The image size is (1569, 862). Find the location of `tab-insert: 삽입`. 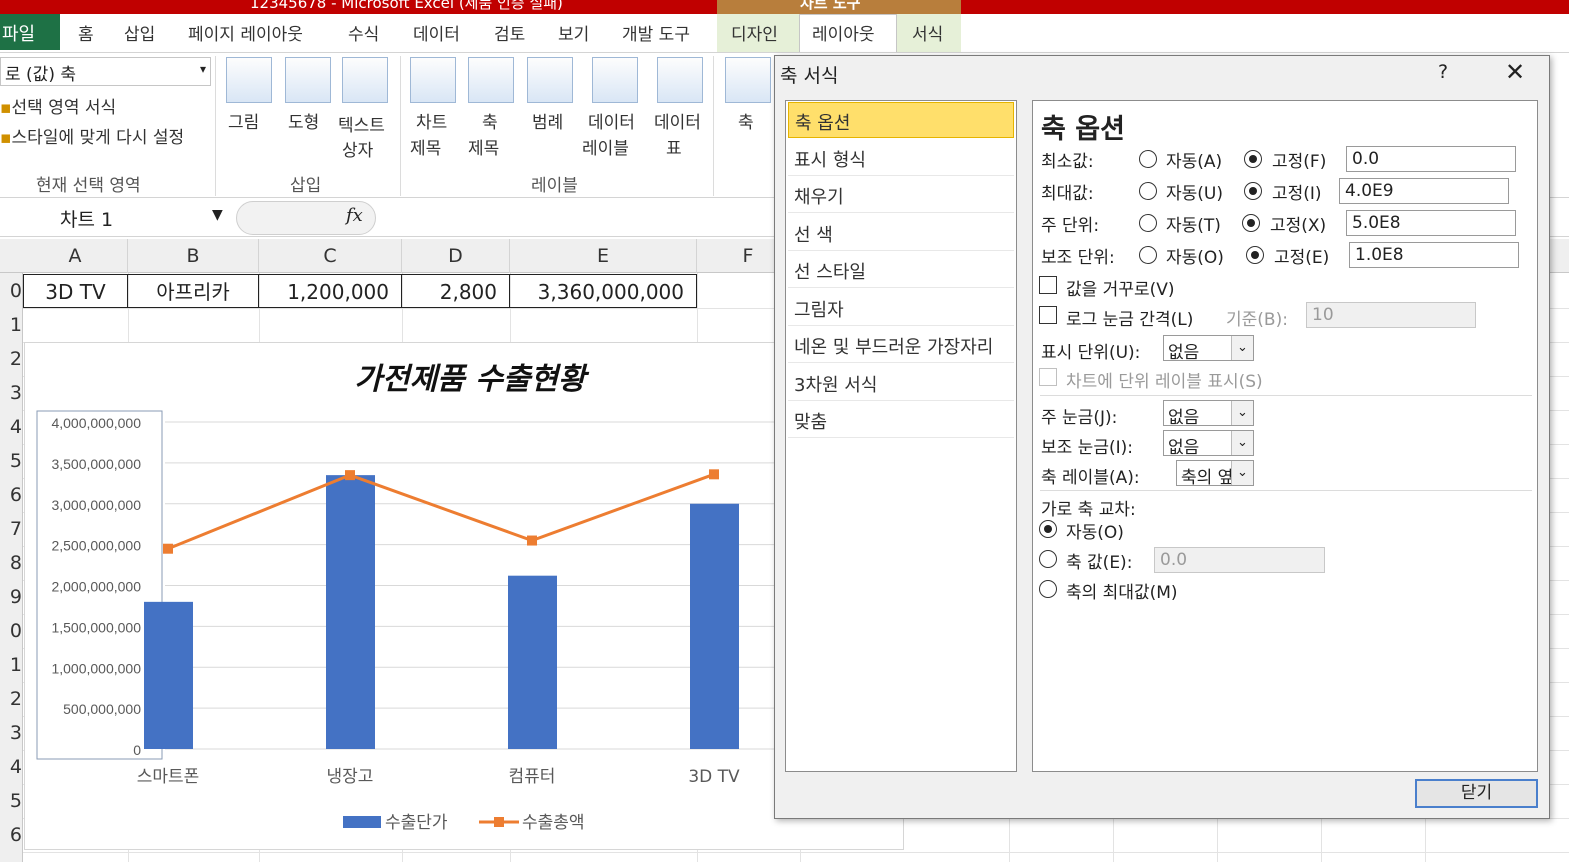

tab-insert: 삽입 is located at coordinates (139, 32).